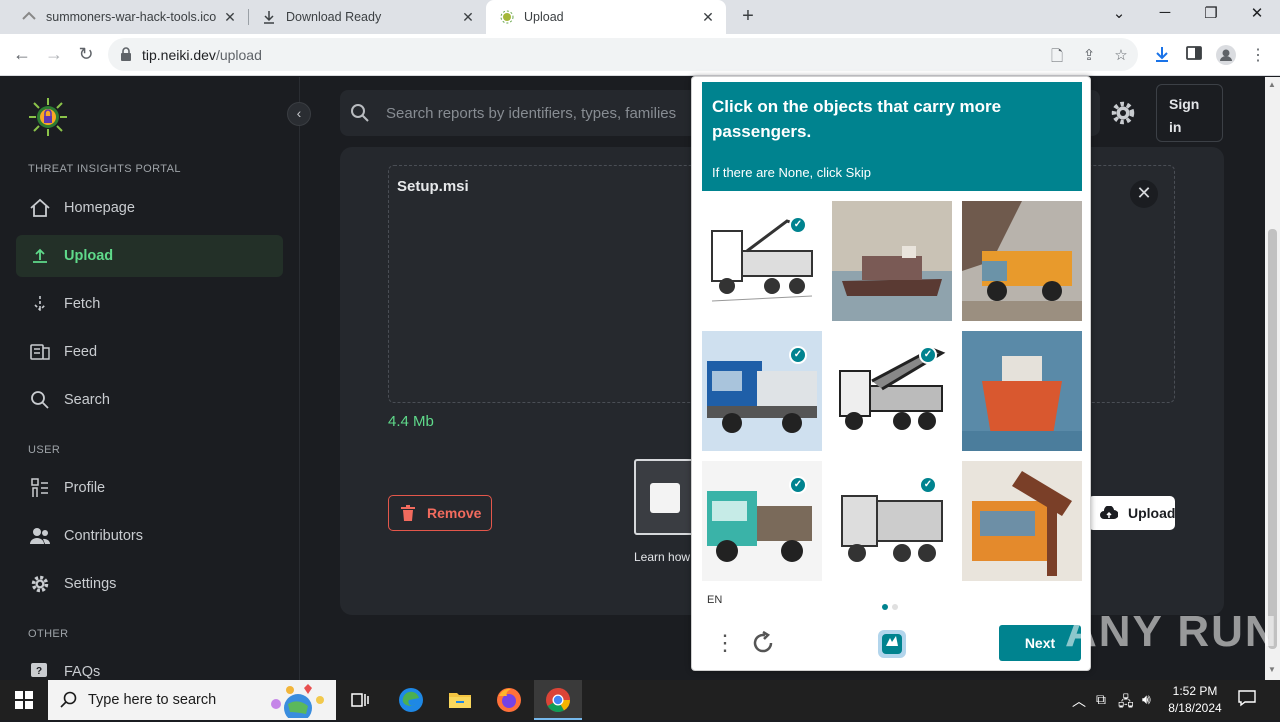 The height and width of the screenshot is (722, 1280). Describe the element at coordinates (1131, 513) in the screenshot. I see `upload-button: Upload` at that location.